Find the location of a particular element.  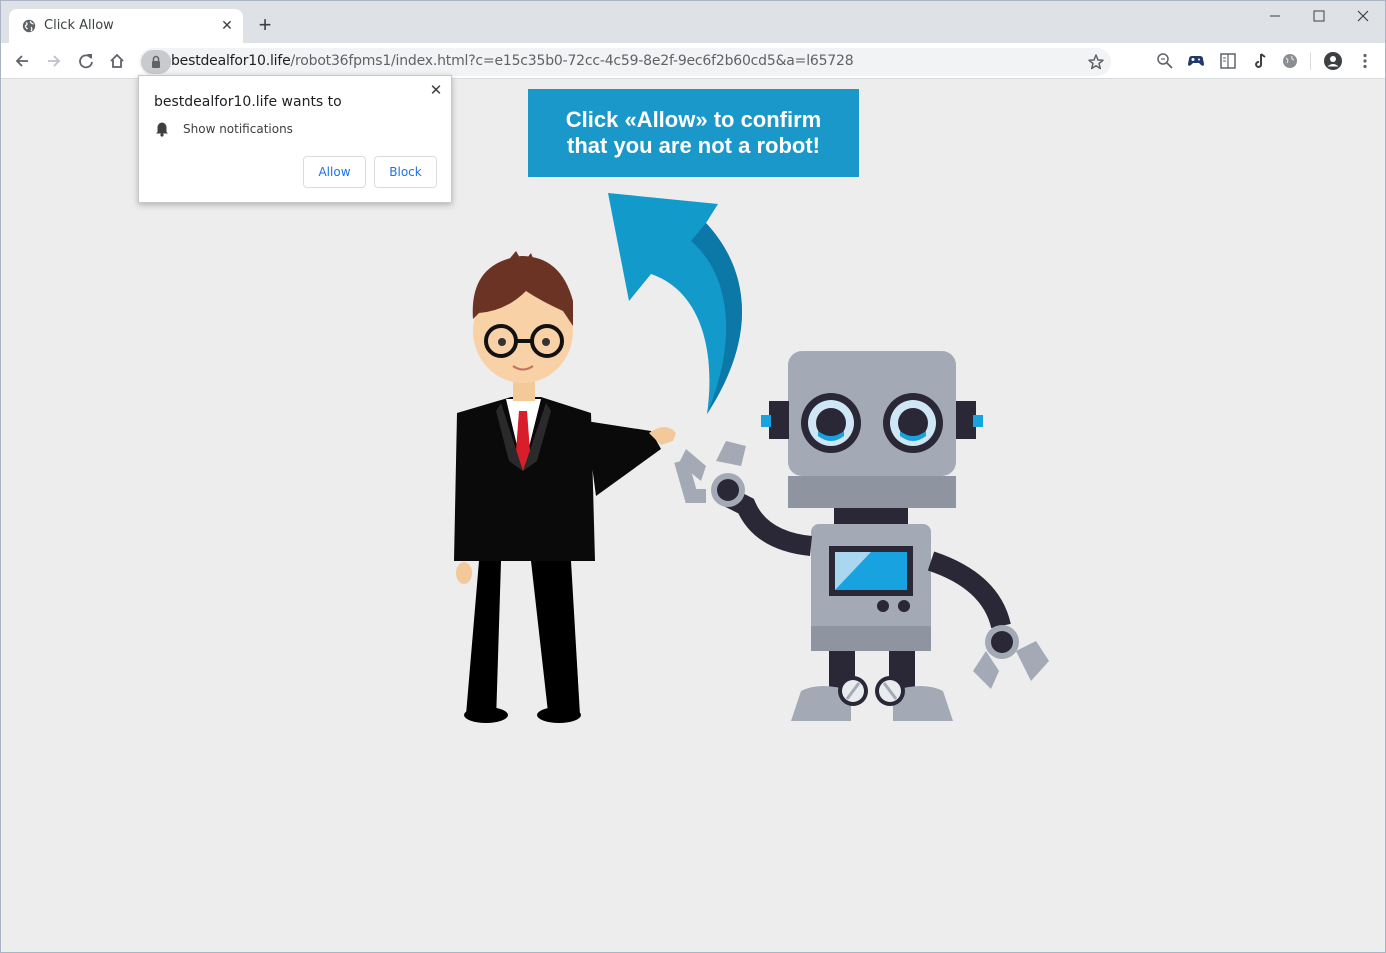

globe-extension-icon is located at coordinates (1290, 61).